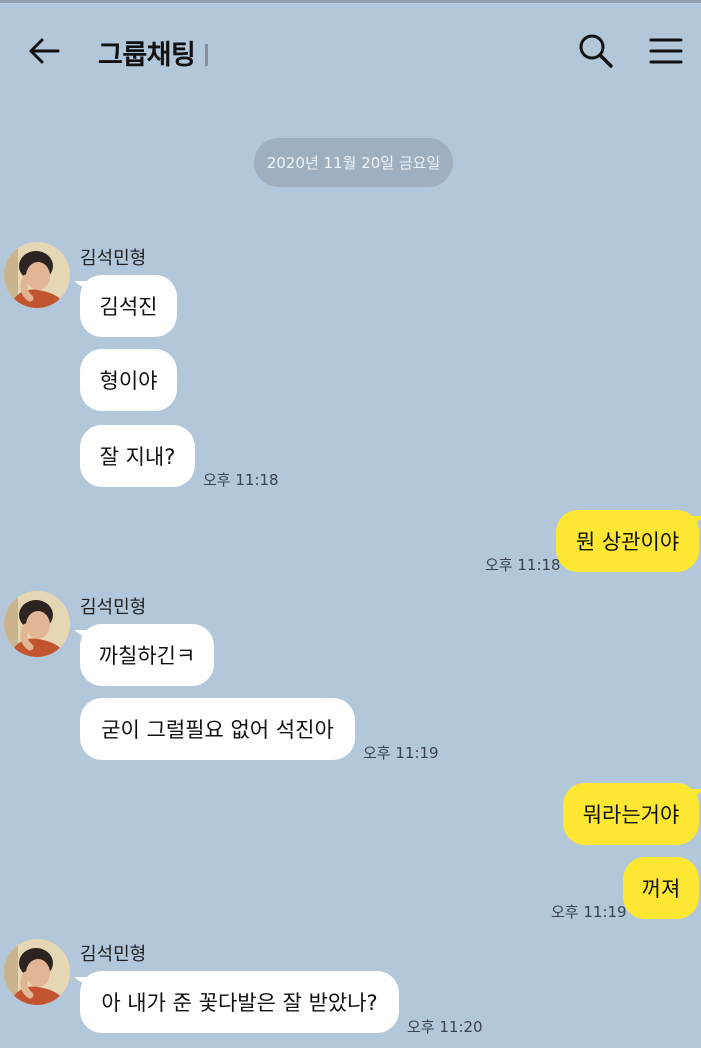 The height and width of the screenshot is (1048, 701). Describe the element at coordinates (353, 162) in the screenshot. I see `date-divider: 2020년 11월 20일 금요일` at that location.